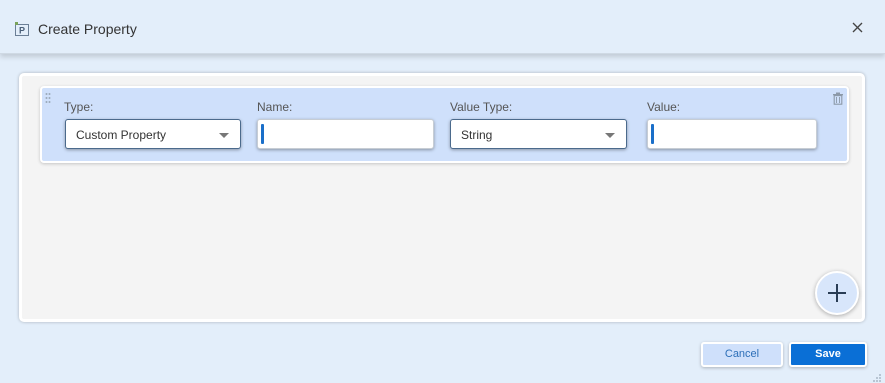 Image resolution: width=885 pixels, height=383 pixels. I want to click on value-input, so click(732, 134).